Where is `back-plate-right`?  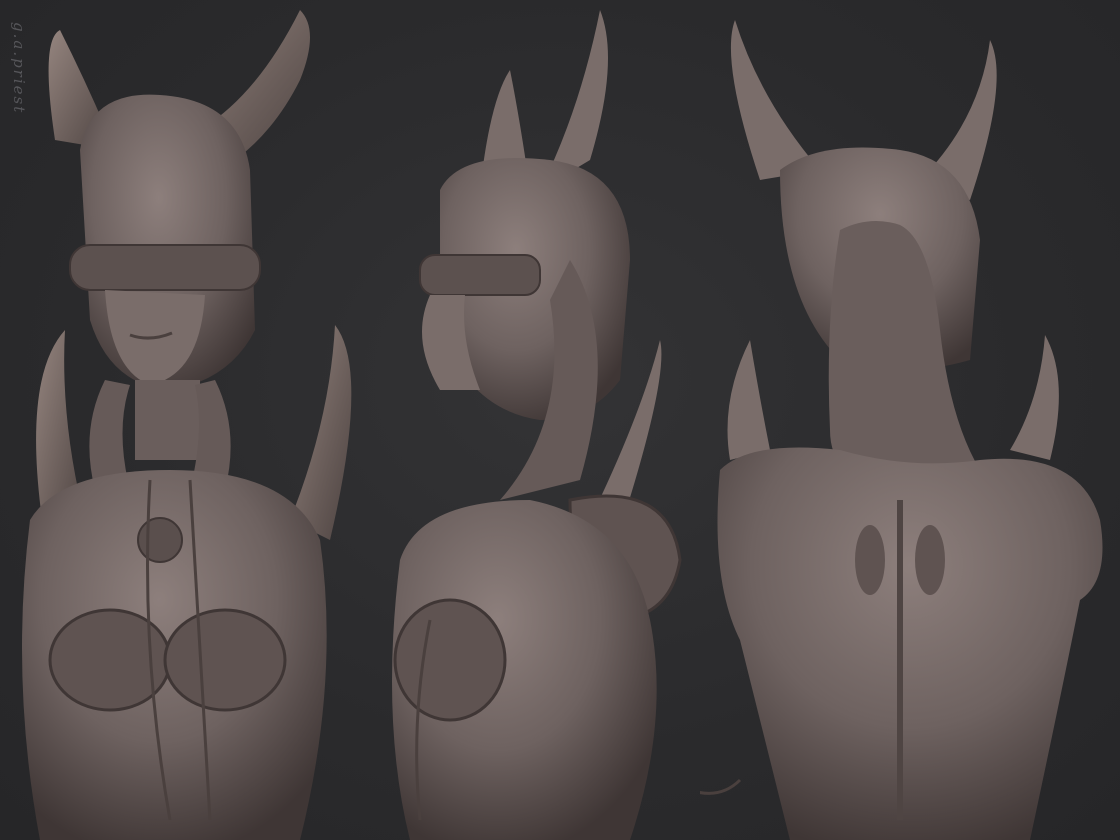 back-plate-right is located at coordinates (930, 560).